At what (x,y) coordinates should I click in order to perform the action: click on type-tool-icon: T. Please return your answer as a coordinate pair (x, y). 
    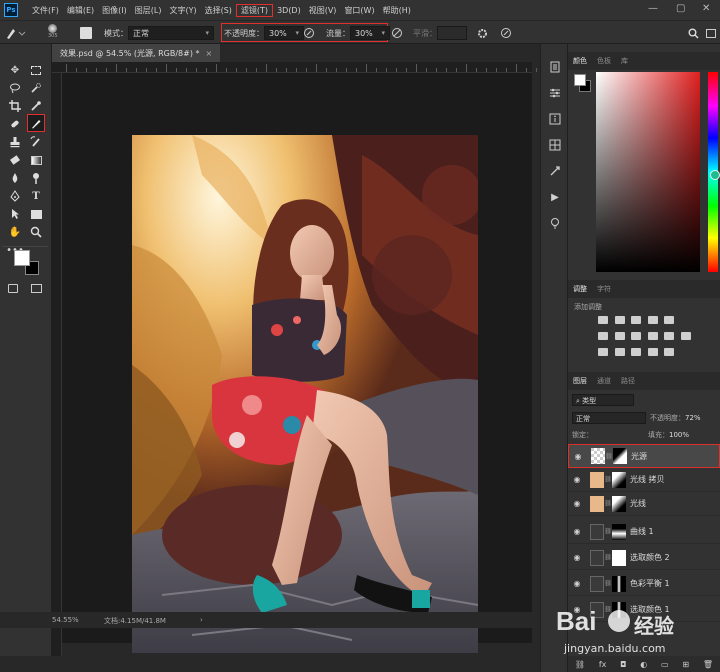
    Looking at the image, I should click on (36, 196).